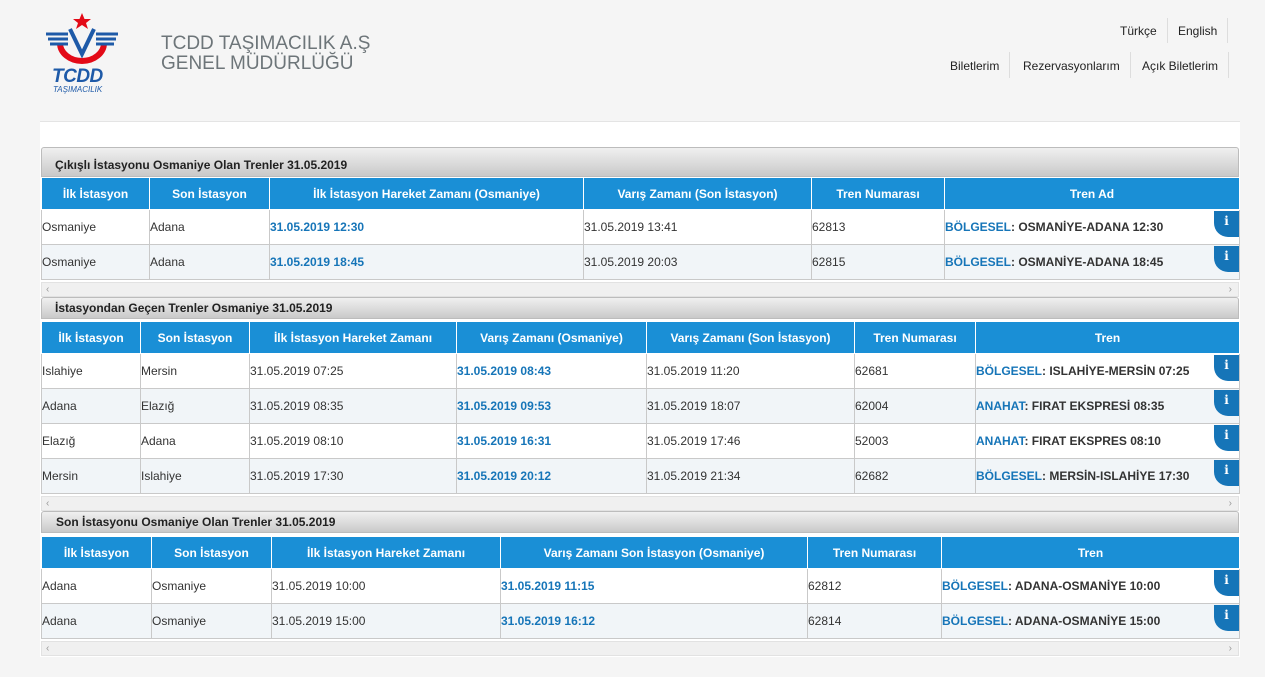  Describe the element at coordinates (1181, 65) in the screenshot. I see `nav-acik-biletlerim: Açık Biletlerim` at that location.